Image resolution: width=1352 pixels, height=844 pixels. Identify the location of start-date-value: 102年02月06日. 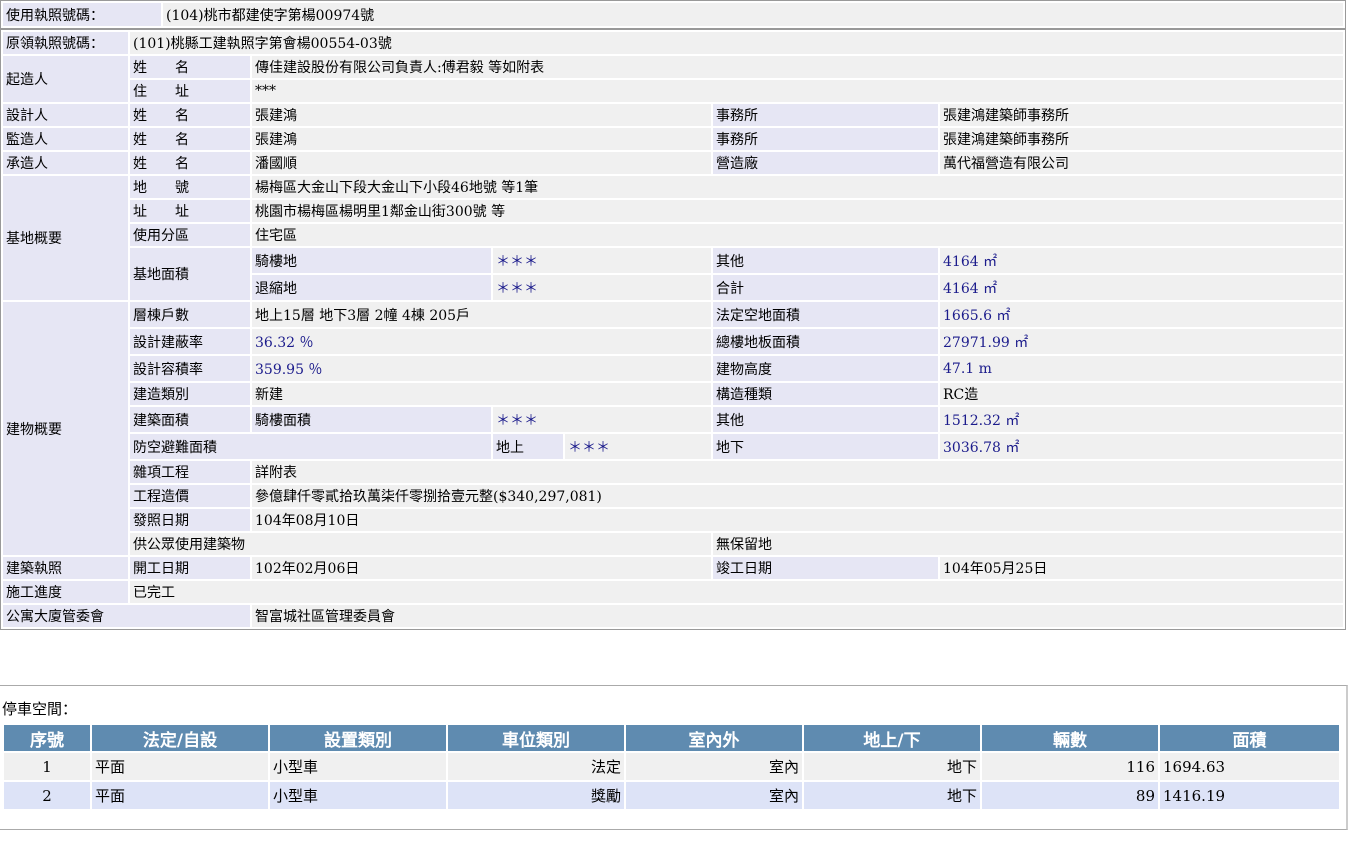
(481, 568).